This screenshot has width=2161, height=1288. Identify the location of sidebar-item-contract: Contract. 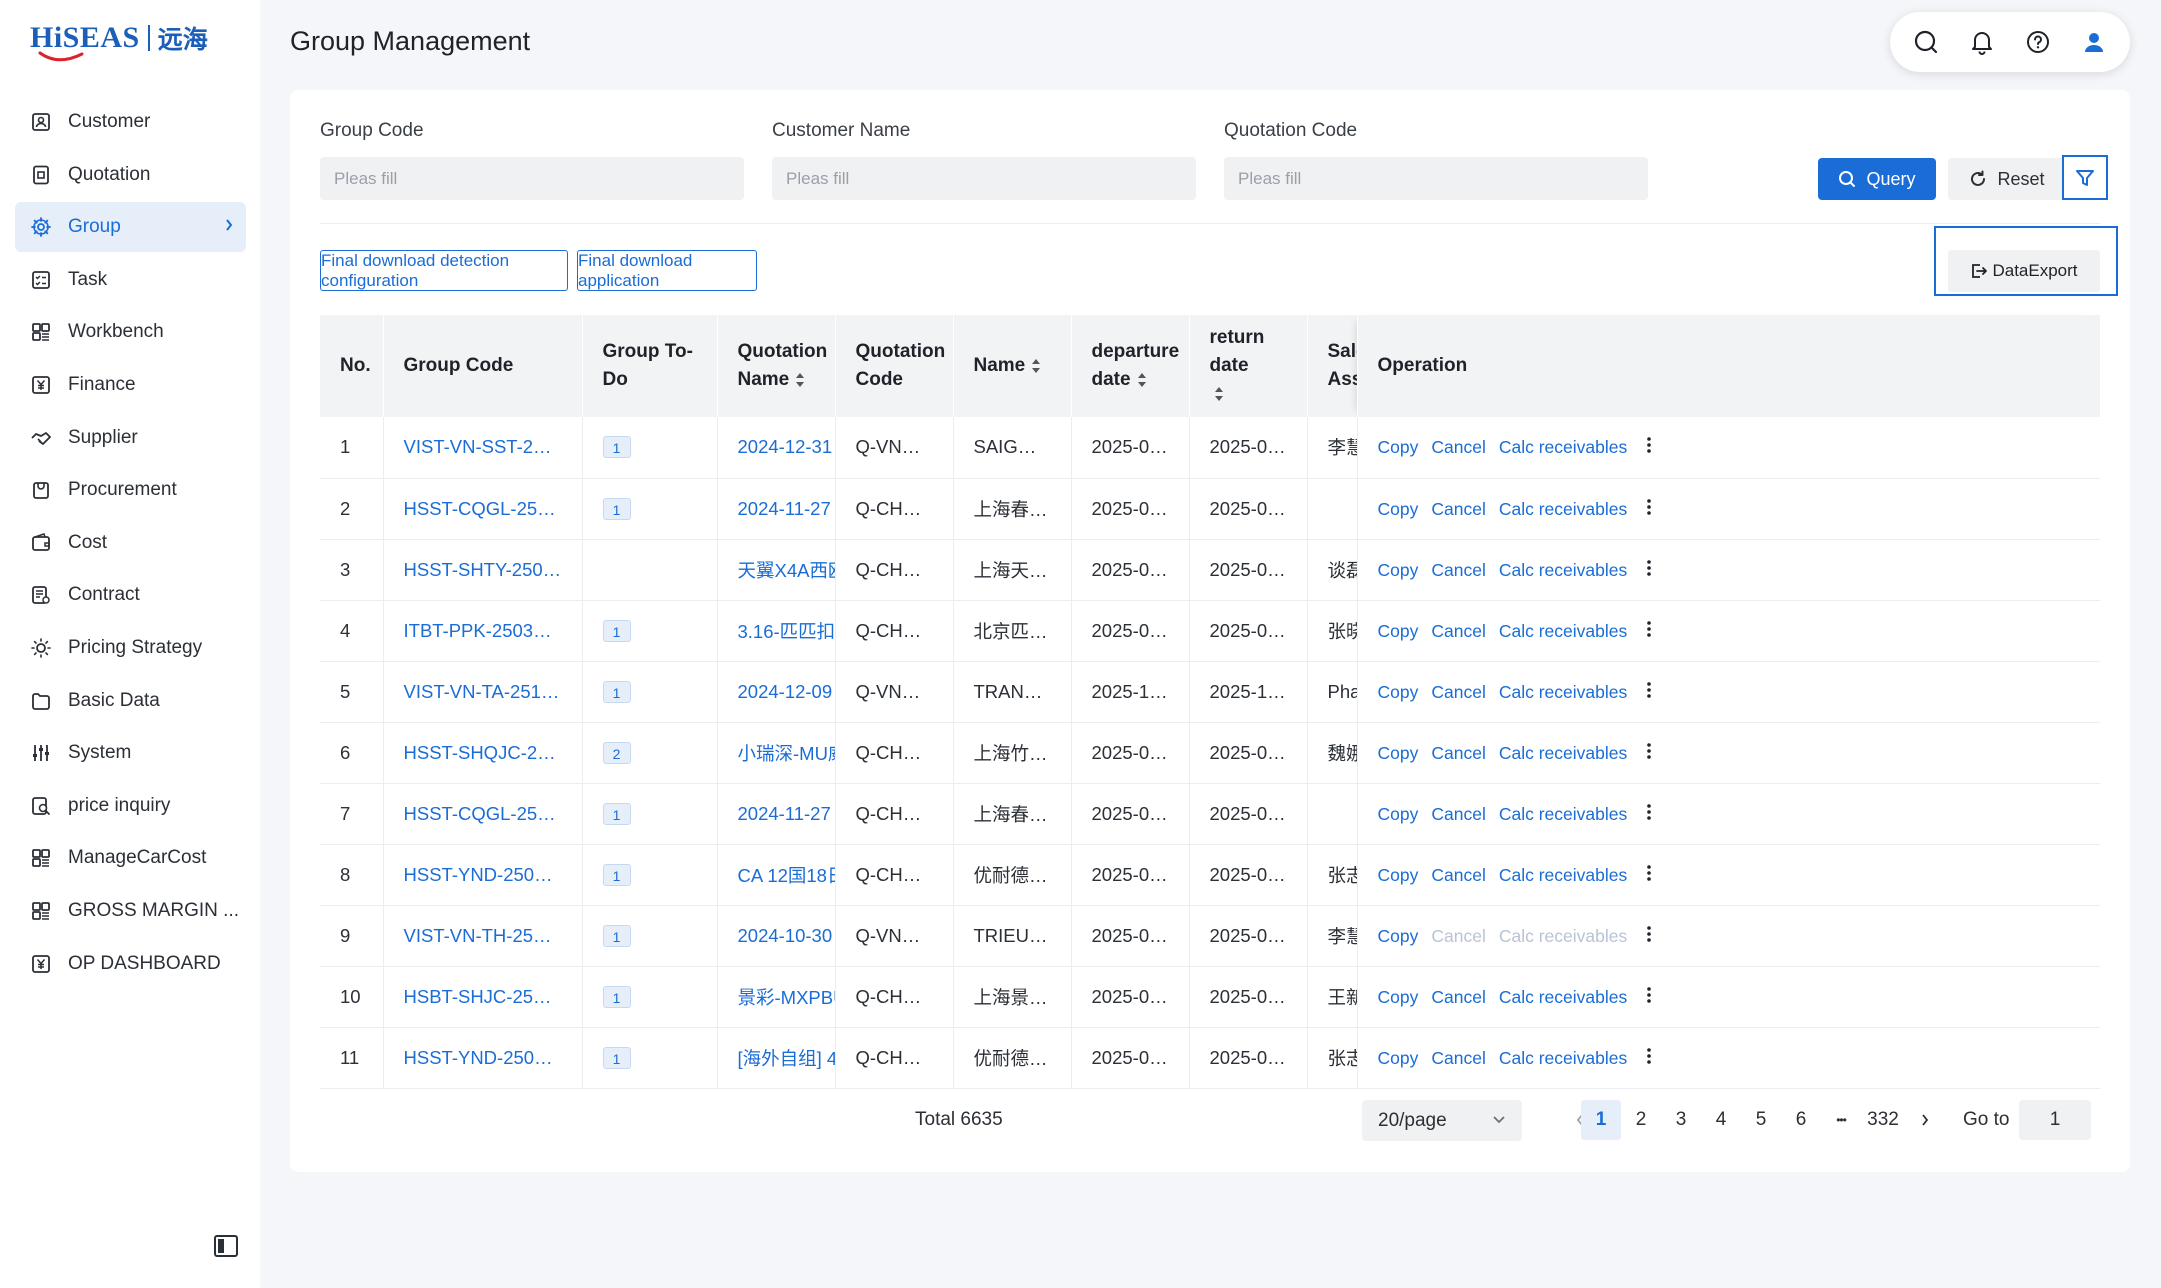
(130, 595).